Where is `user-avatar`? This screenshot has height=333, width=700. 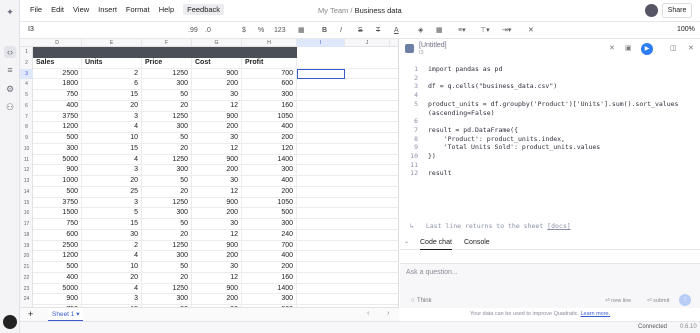 user-avatar is located at coordinates (651, 10).